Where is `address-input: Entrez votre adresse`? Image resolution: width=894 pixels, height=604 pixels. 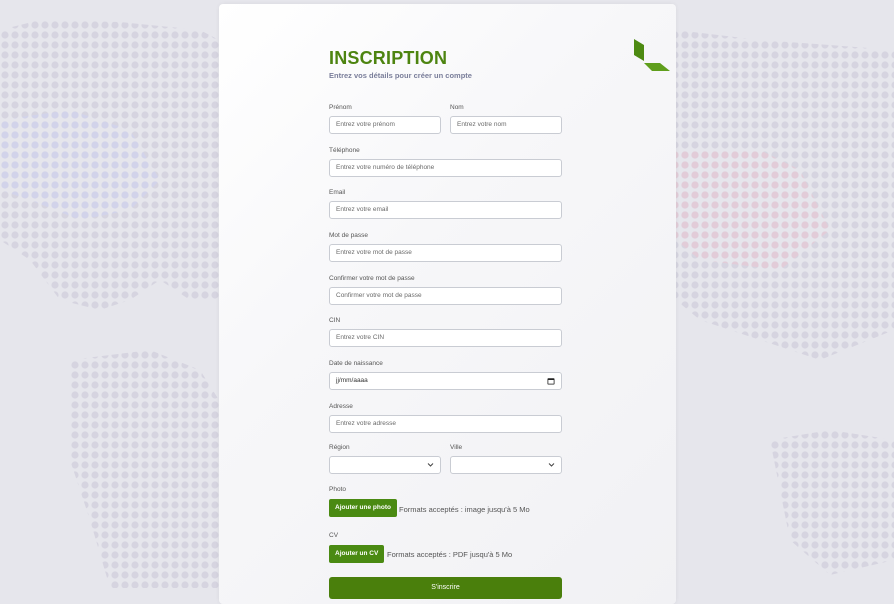
address-input: Entrez votre adresse is located at coordinates (445, 424).